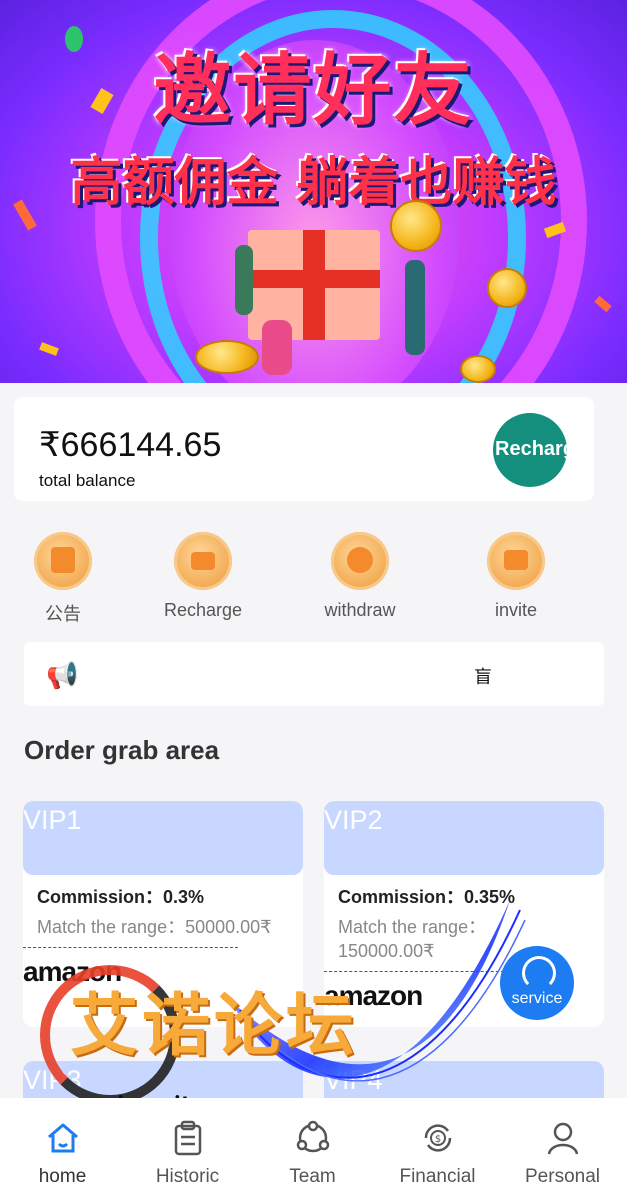 The width and height of the screenshot is (627, 1194). Describe the element at coordinates (516, 561) in the screenshot. I see `invite-icon` at that location.